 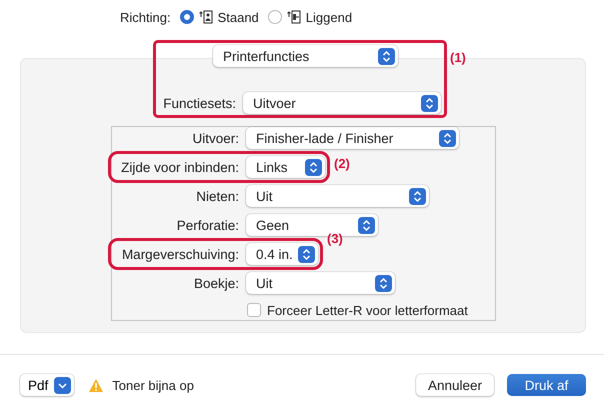 I want to click on callout-number: (2), so click(x=342, y=163).